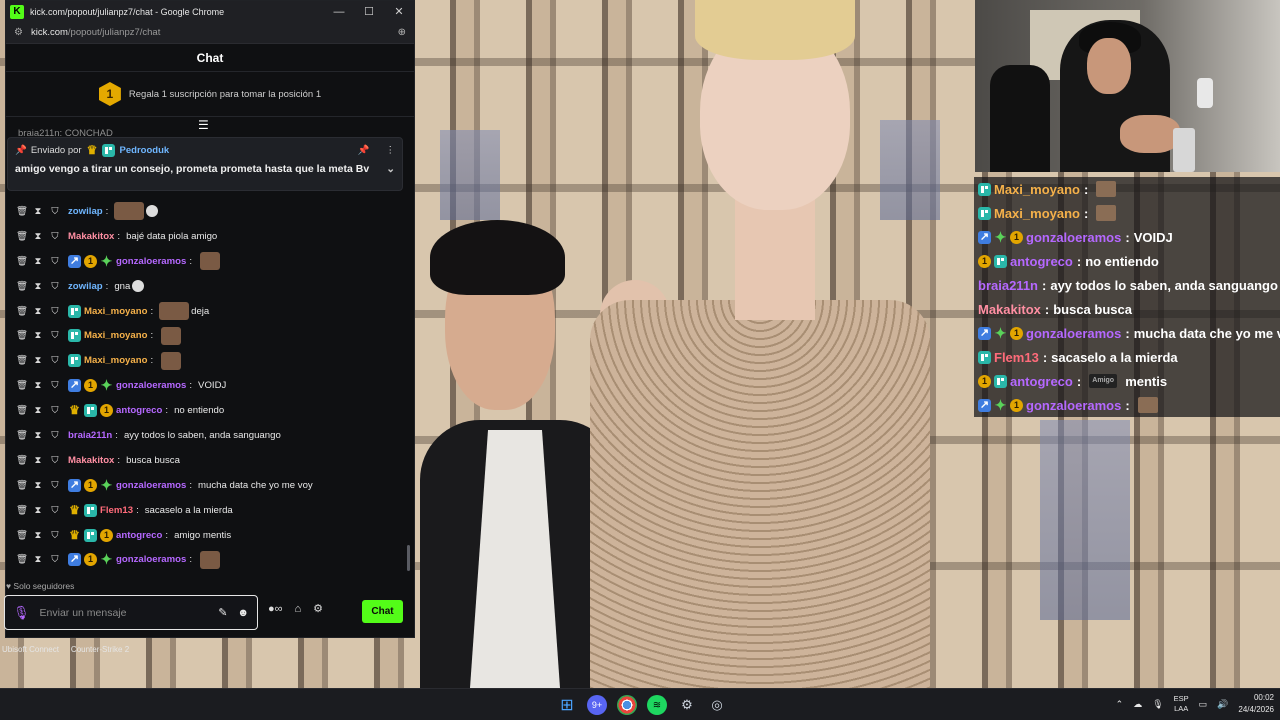 The image size is (1280, 720). Describe the element at coordinates (1181, 704) in the screenshot. I see `language-indicator: ESP LAA` at that location.